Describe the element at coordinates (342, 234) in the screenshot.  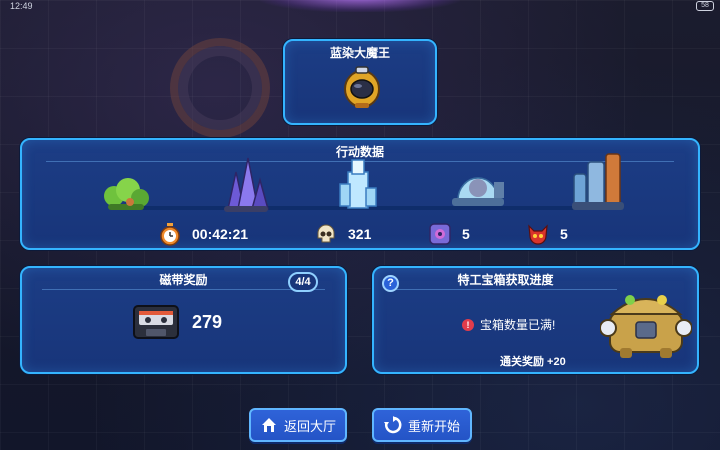
I see `kills-stat: 321` at that location.